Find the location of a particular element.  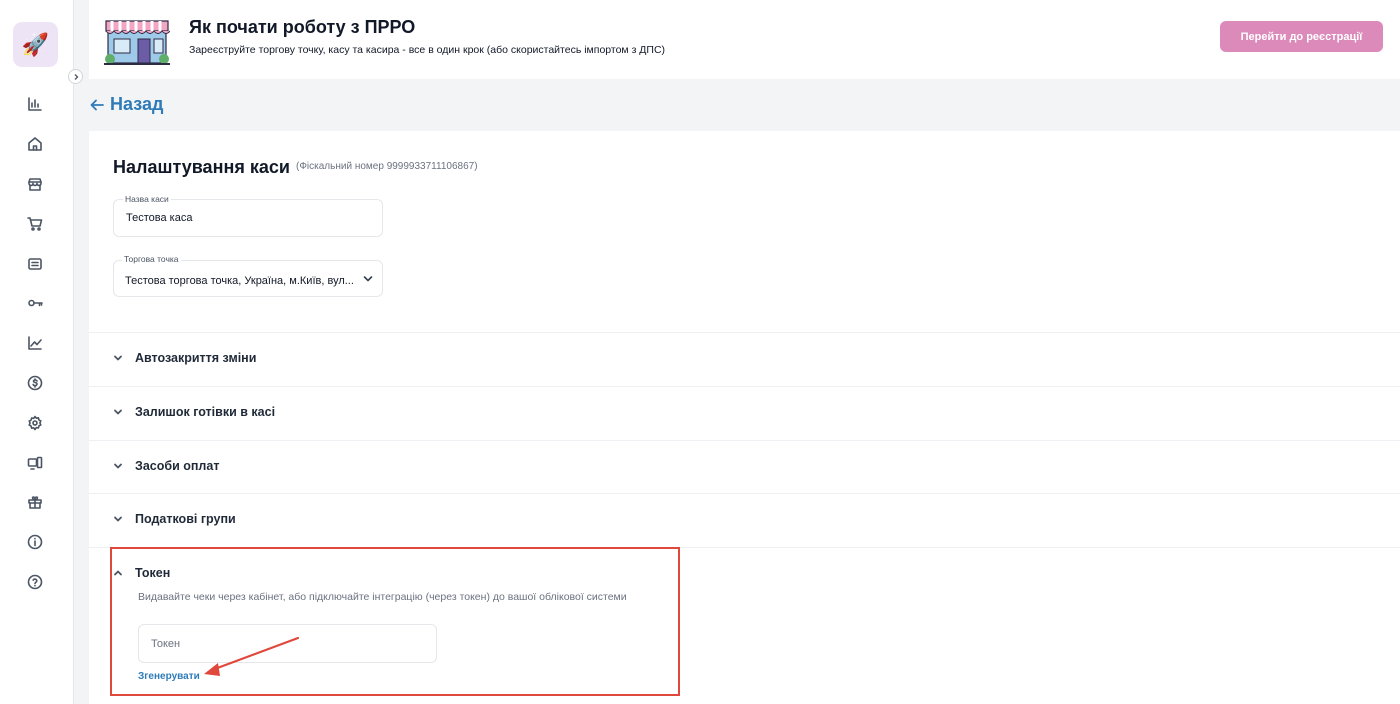

page-title: Налаштування каси is located at coordinates (201, 167).